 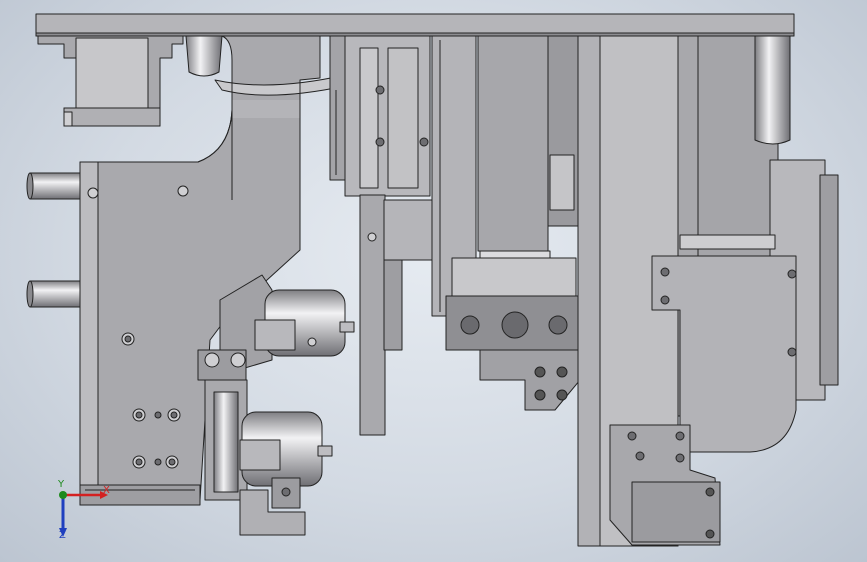 What do you see at coordinates (268, 457) in the screenshot?
I see `lower-motor` at bounding box center [268, 457].